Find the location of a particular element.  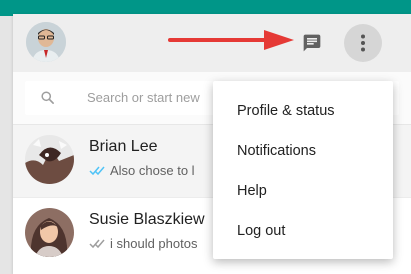

message-preview: Also chose to l is located at coordinates (142, 170).